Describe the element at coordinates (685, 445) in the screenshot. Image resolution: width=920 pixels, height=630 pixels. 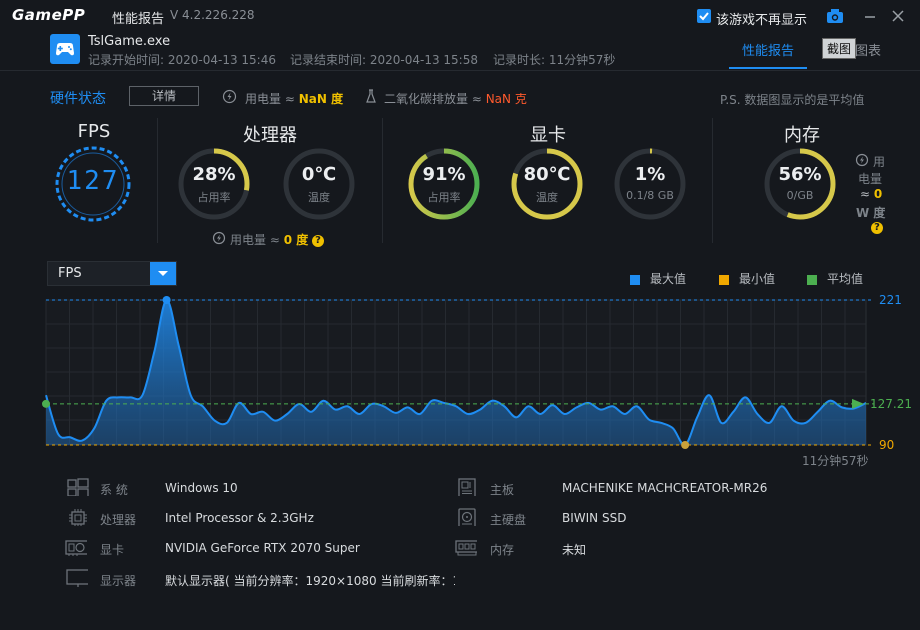
I see `min-point` at that location.